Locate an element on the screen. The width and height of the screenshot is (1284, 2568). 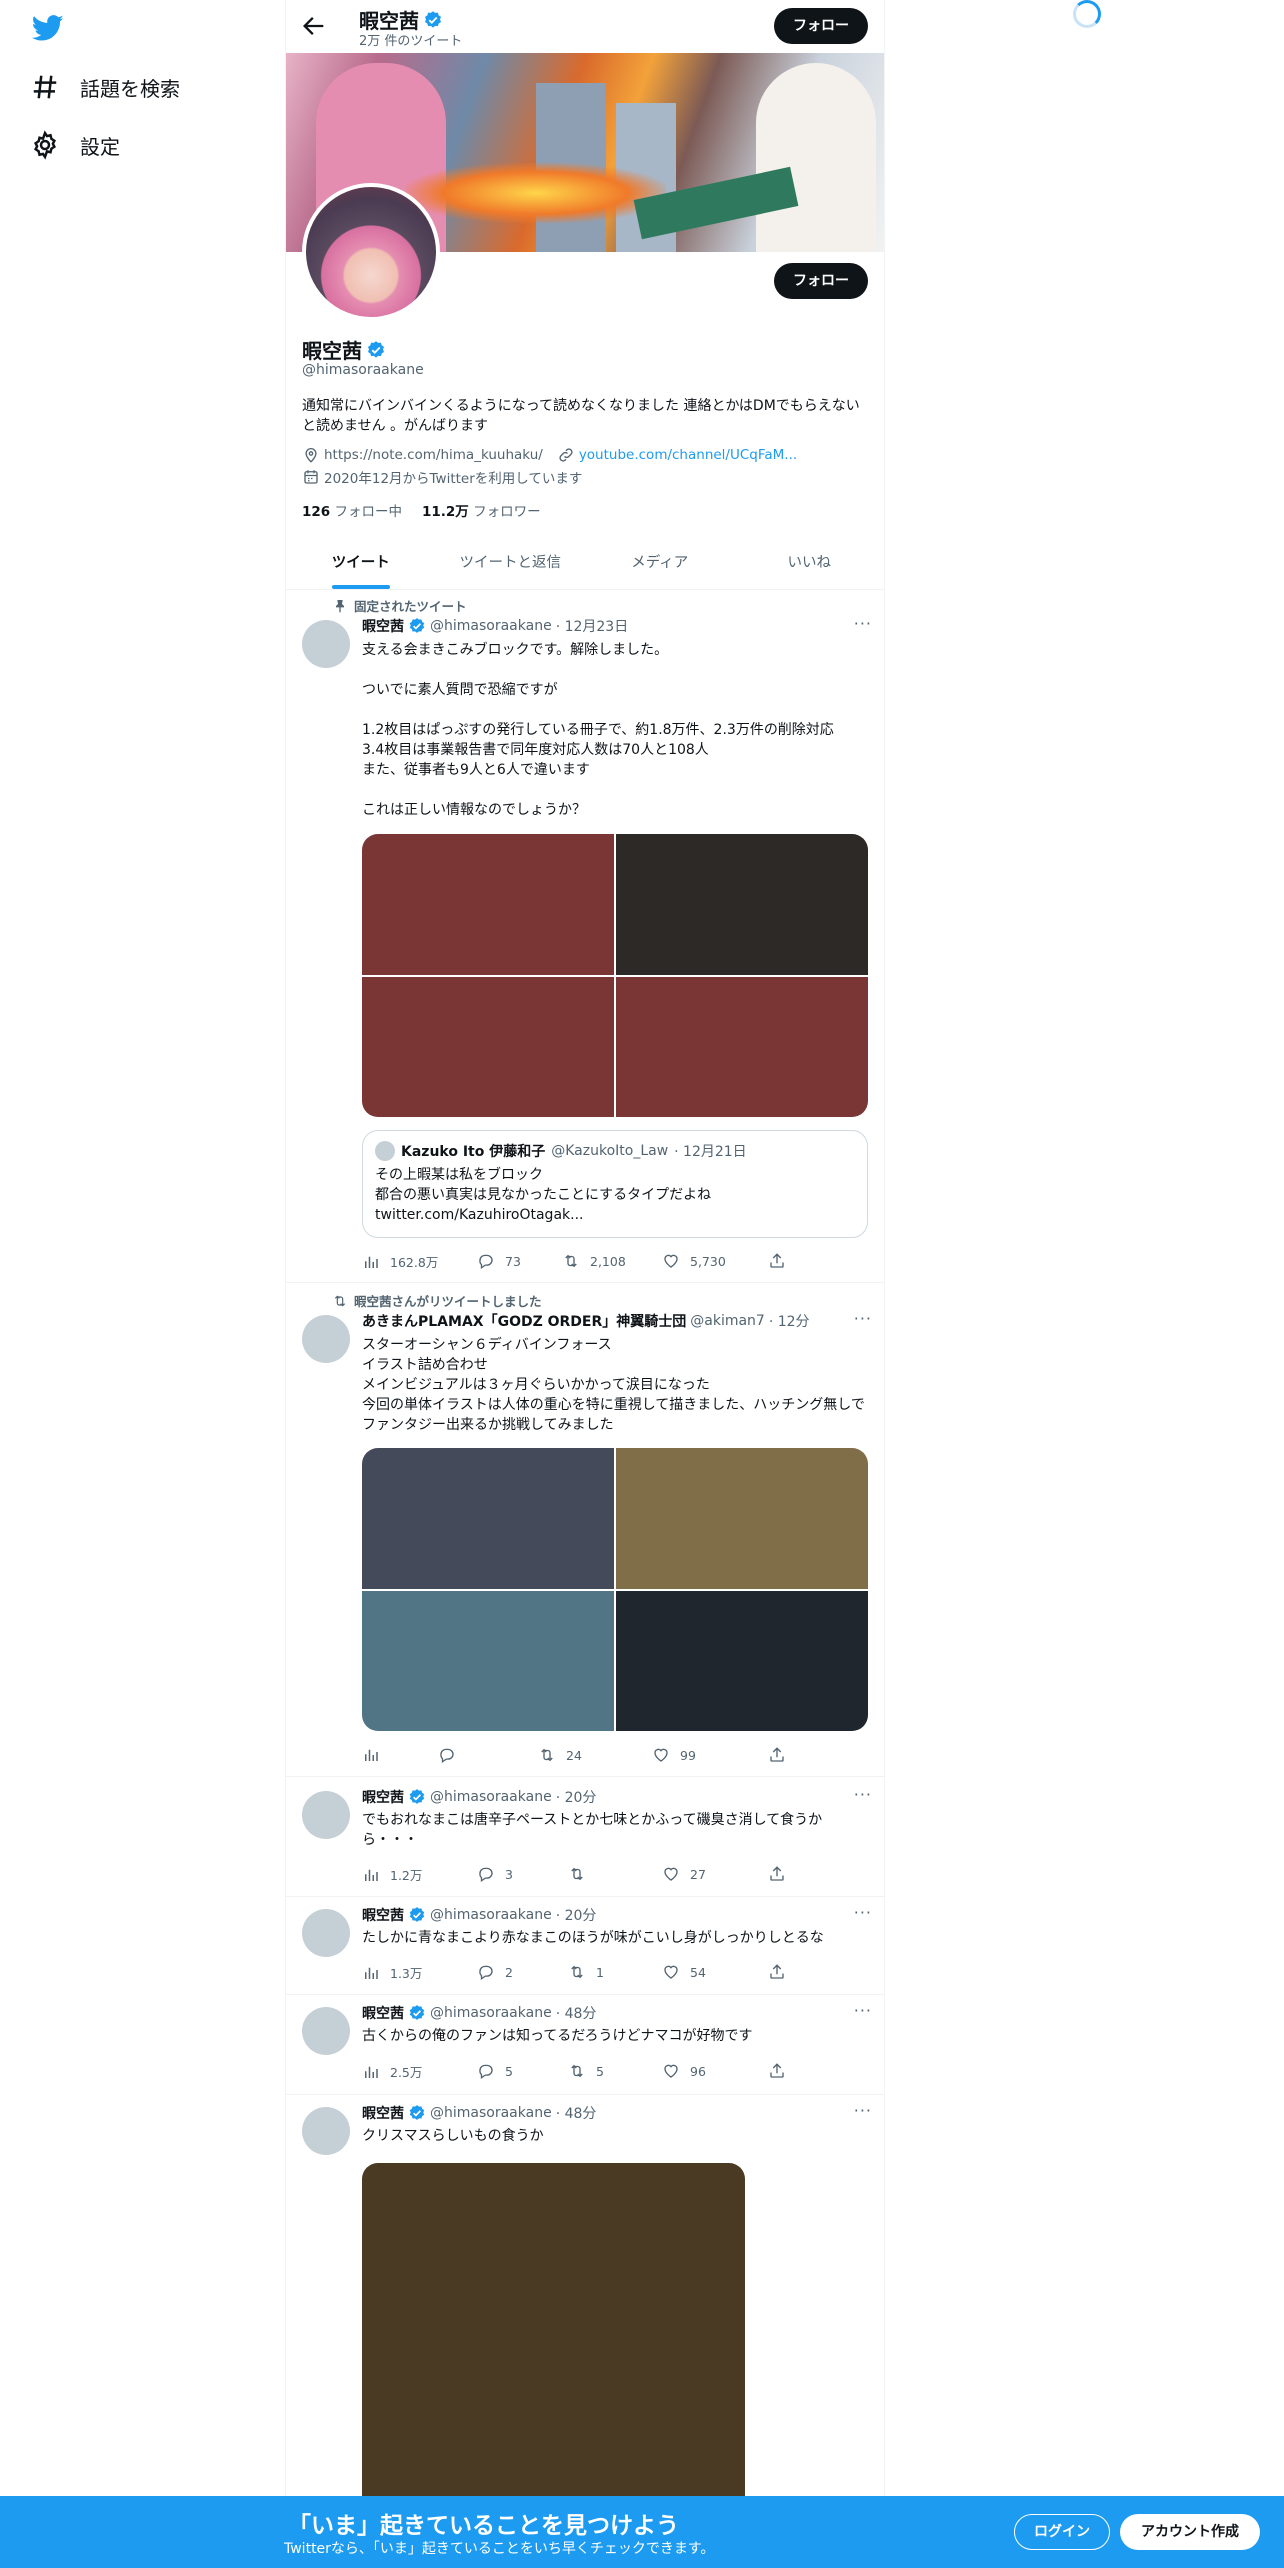
back-arrow-icon is located at coordinates (314, 26).